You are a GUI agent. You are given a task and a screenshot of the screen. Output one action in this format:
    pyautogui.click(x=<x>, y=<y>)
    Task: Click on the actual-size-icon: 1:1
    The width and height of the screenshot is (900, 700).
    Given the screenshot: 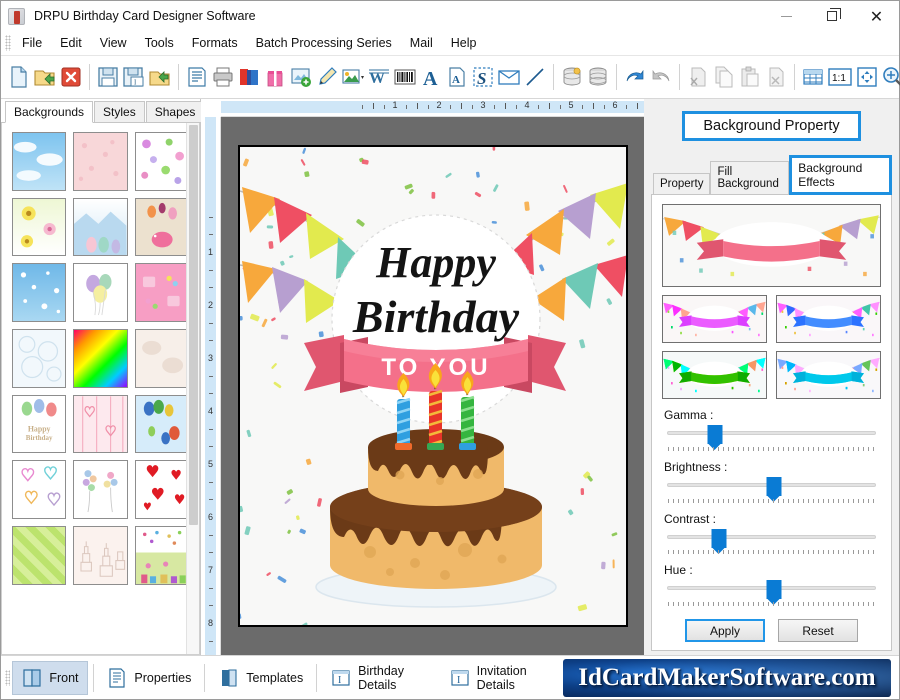 What is the action you would take?
    pyautogui.click(x=840, y=77)
    